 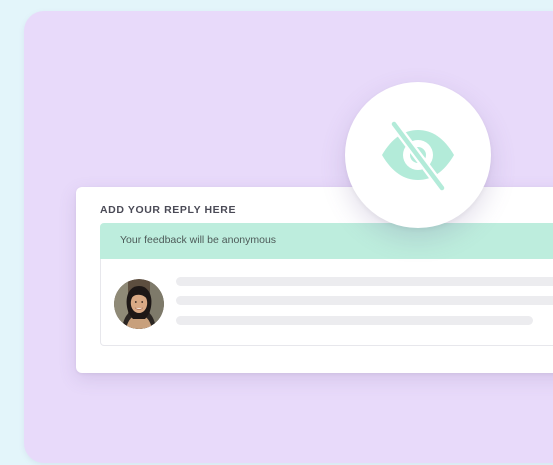 I want to click on anonymity-notice-bar: Your feedback will be anonymous, so click(x=326, y=241).